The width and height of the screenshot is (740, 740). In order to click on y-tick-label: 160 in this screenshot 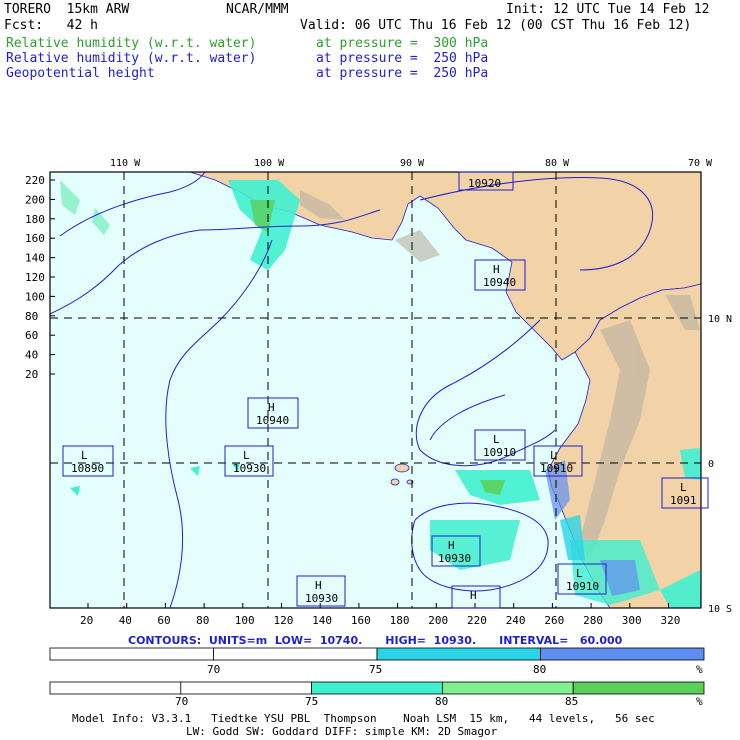, I will do `click(35, 238)`.